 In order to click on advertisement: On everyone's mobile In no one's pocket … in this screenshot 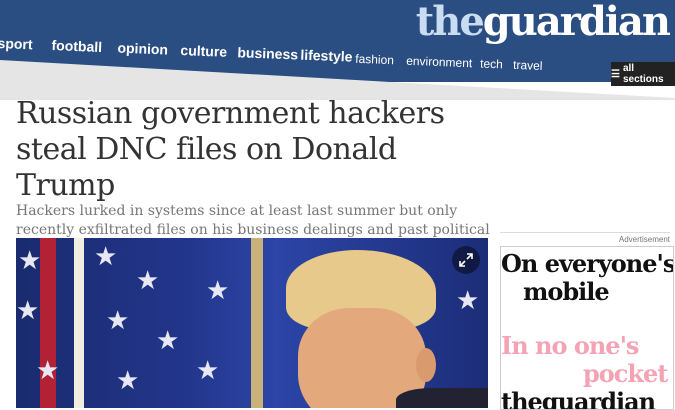, I will do `click(587, 328)`.